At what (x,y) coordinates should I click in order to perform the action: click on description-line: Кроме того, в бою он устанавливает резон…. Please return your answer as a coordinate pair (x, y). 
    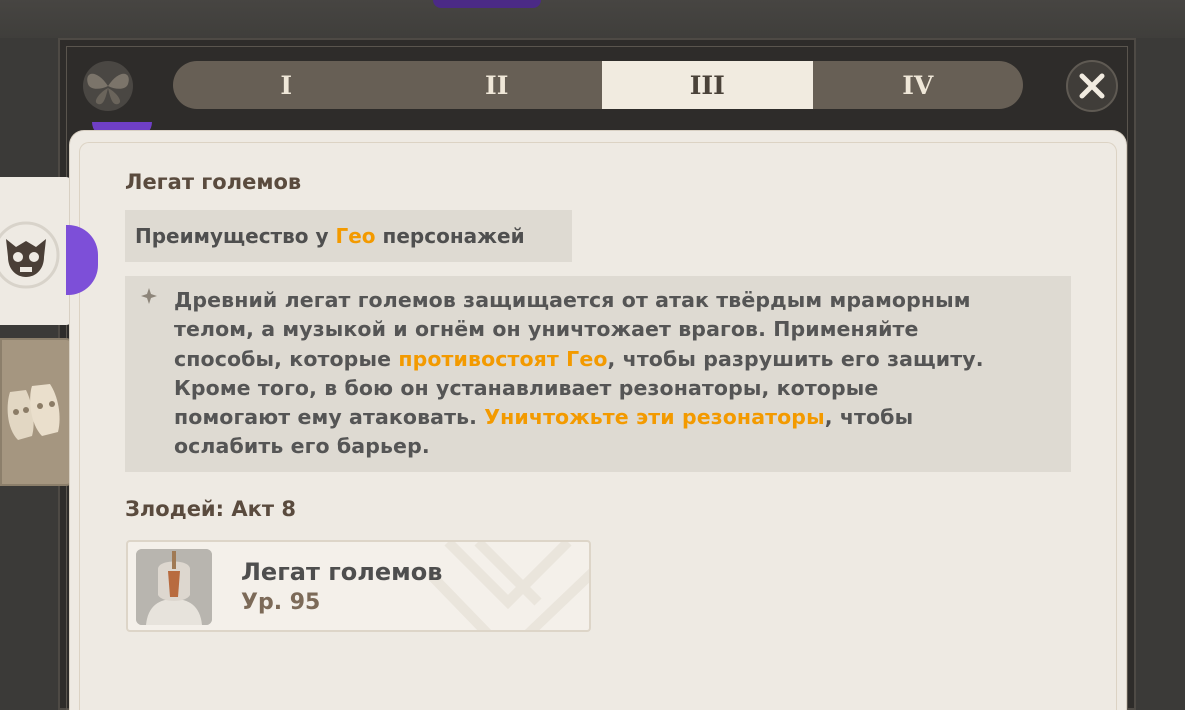
    Looking at the image, I should click on (619, 388).